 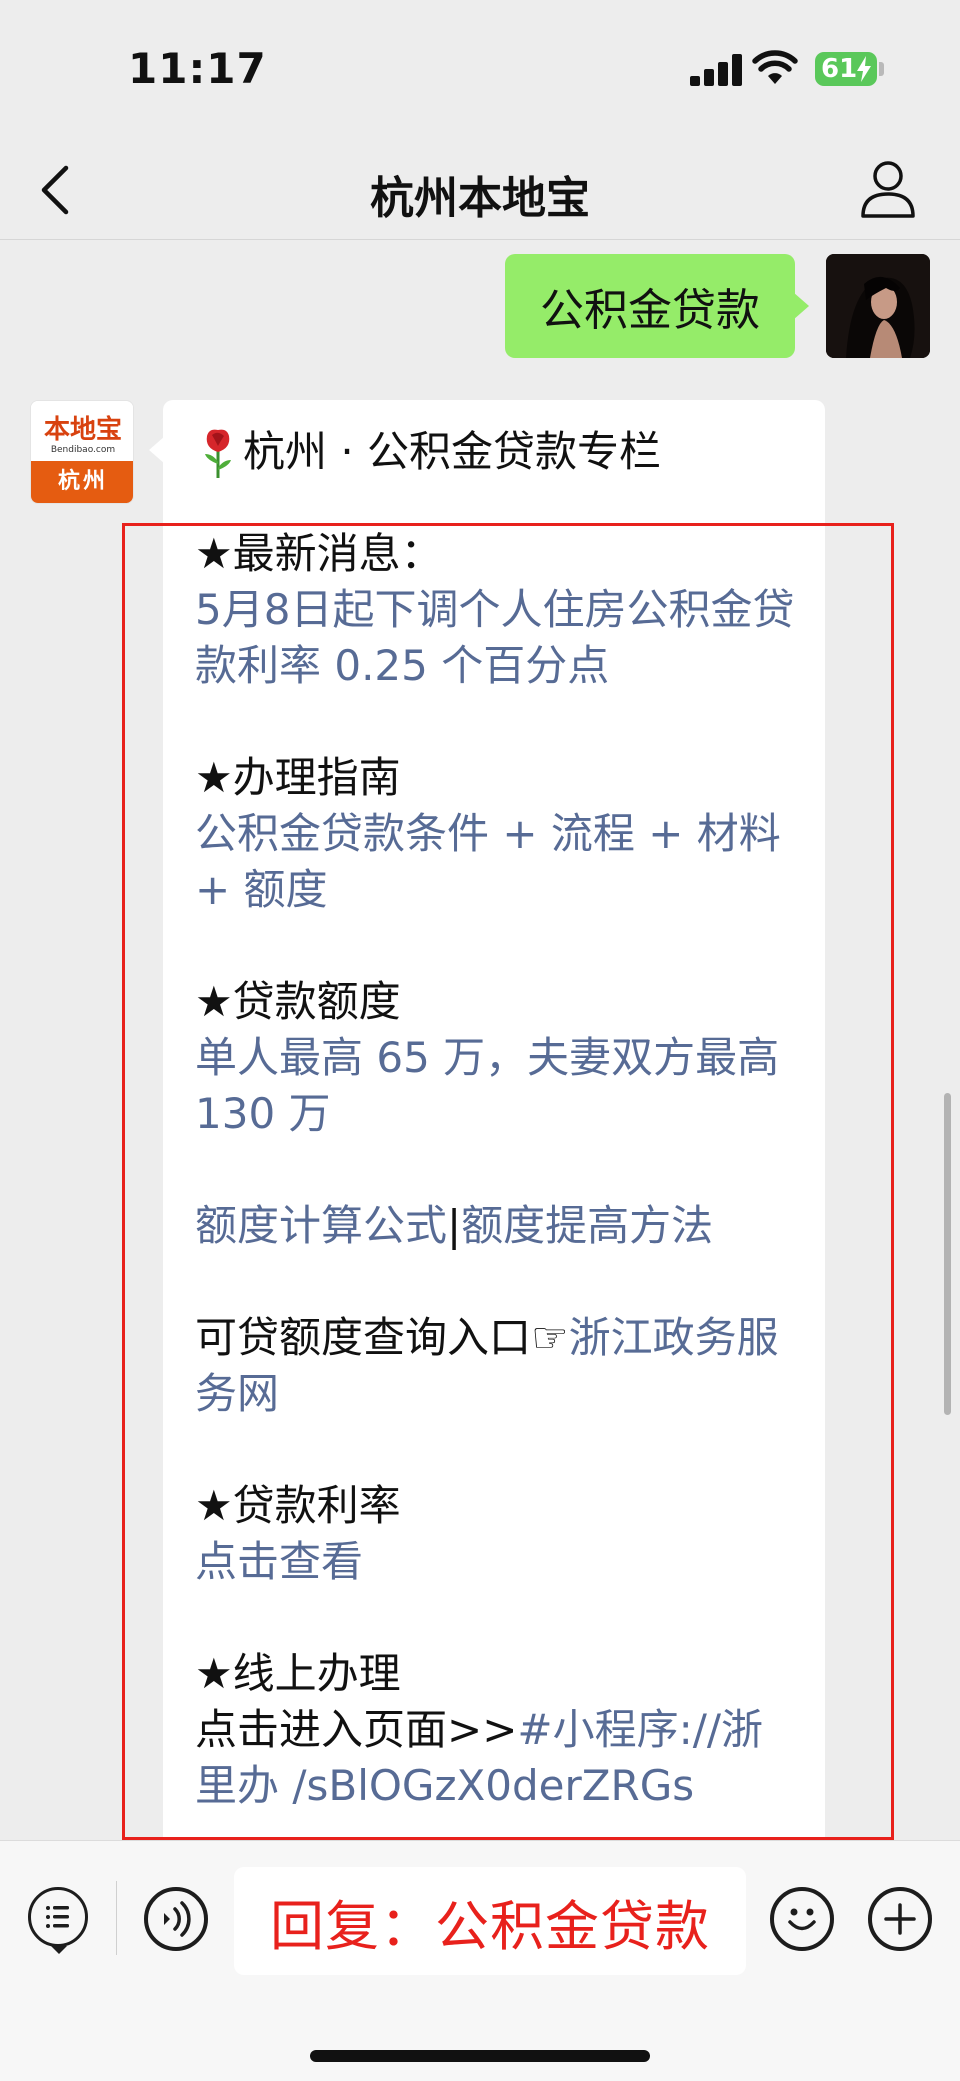 I want to click on online-text: 点击进入页面>>, so click(x=356, y=1729).